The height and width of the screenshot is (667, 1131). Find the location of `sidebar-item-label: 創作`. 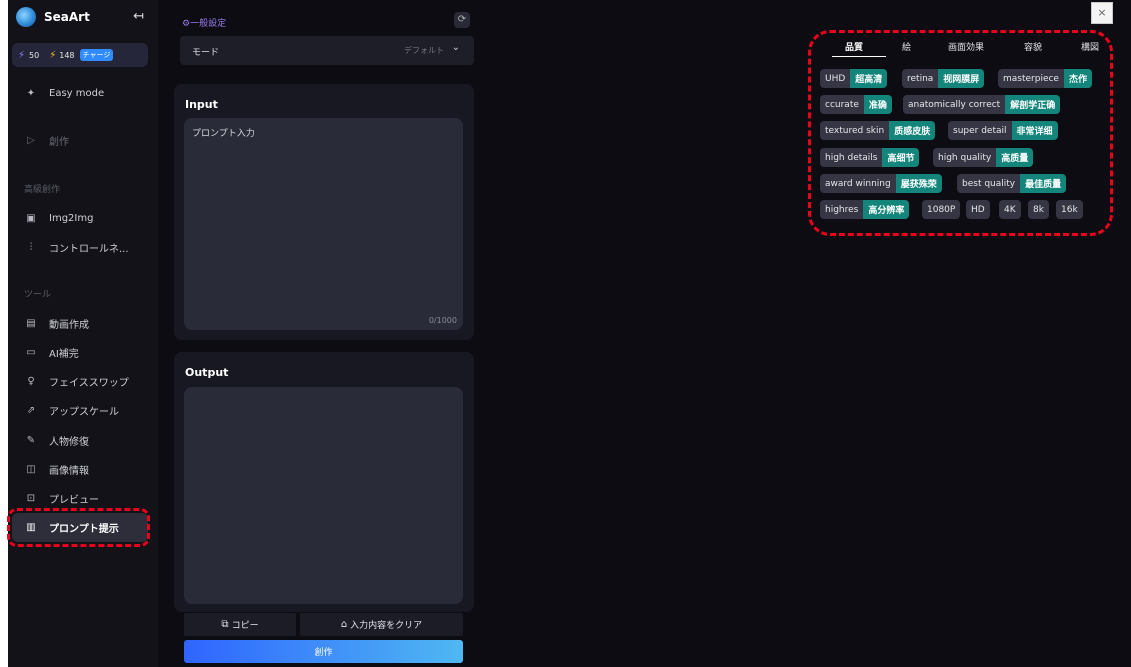

sidebar-item-label: 創作 is located at coordinates (59, 142).